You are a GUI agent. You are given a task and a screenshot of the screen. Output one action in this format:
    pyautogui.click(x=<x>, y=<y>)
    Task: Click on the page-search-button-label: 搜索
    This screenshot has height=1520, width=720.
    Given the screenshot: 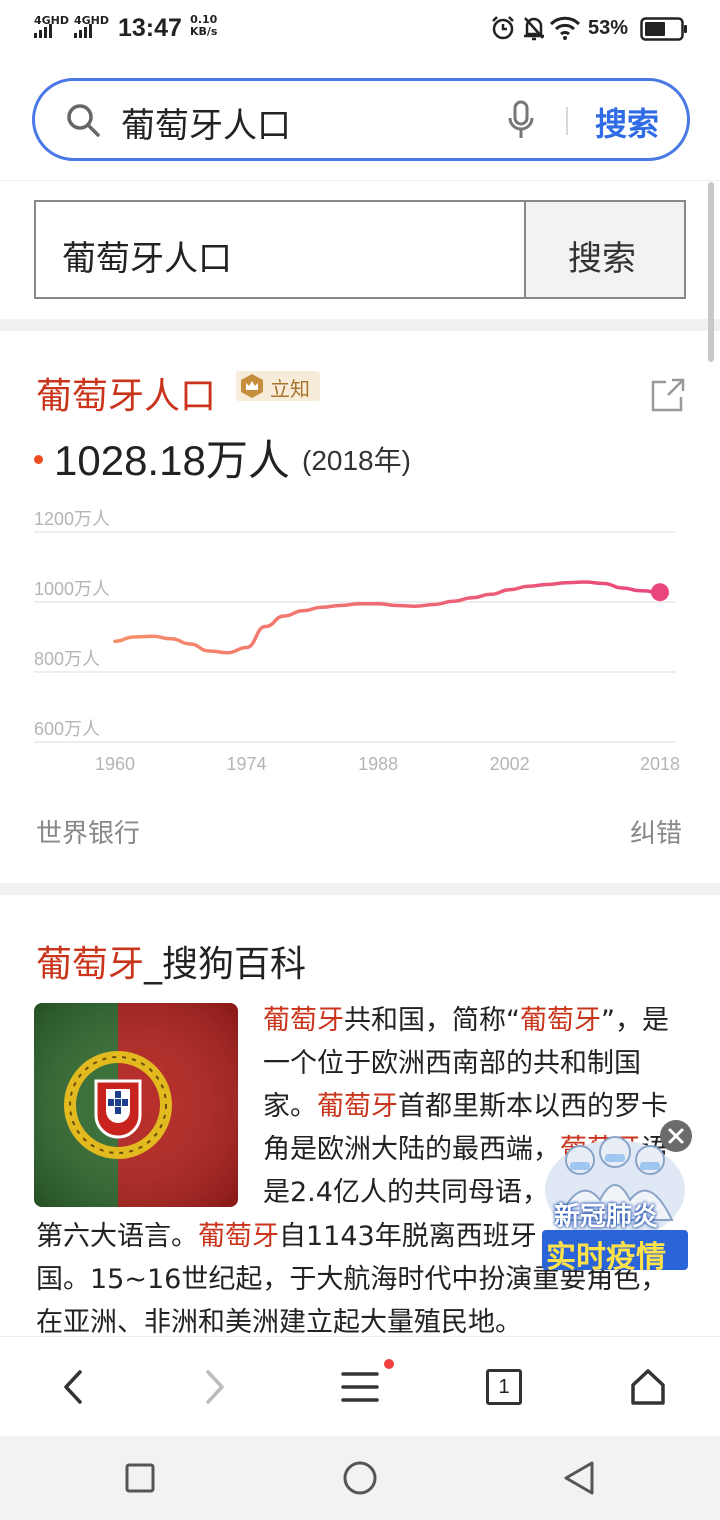 What is the action you would take?
    pyautogui.click(x=602, y=259)
    